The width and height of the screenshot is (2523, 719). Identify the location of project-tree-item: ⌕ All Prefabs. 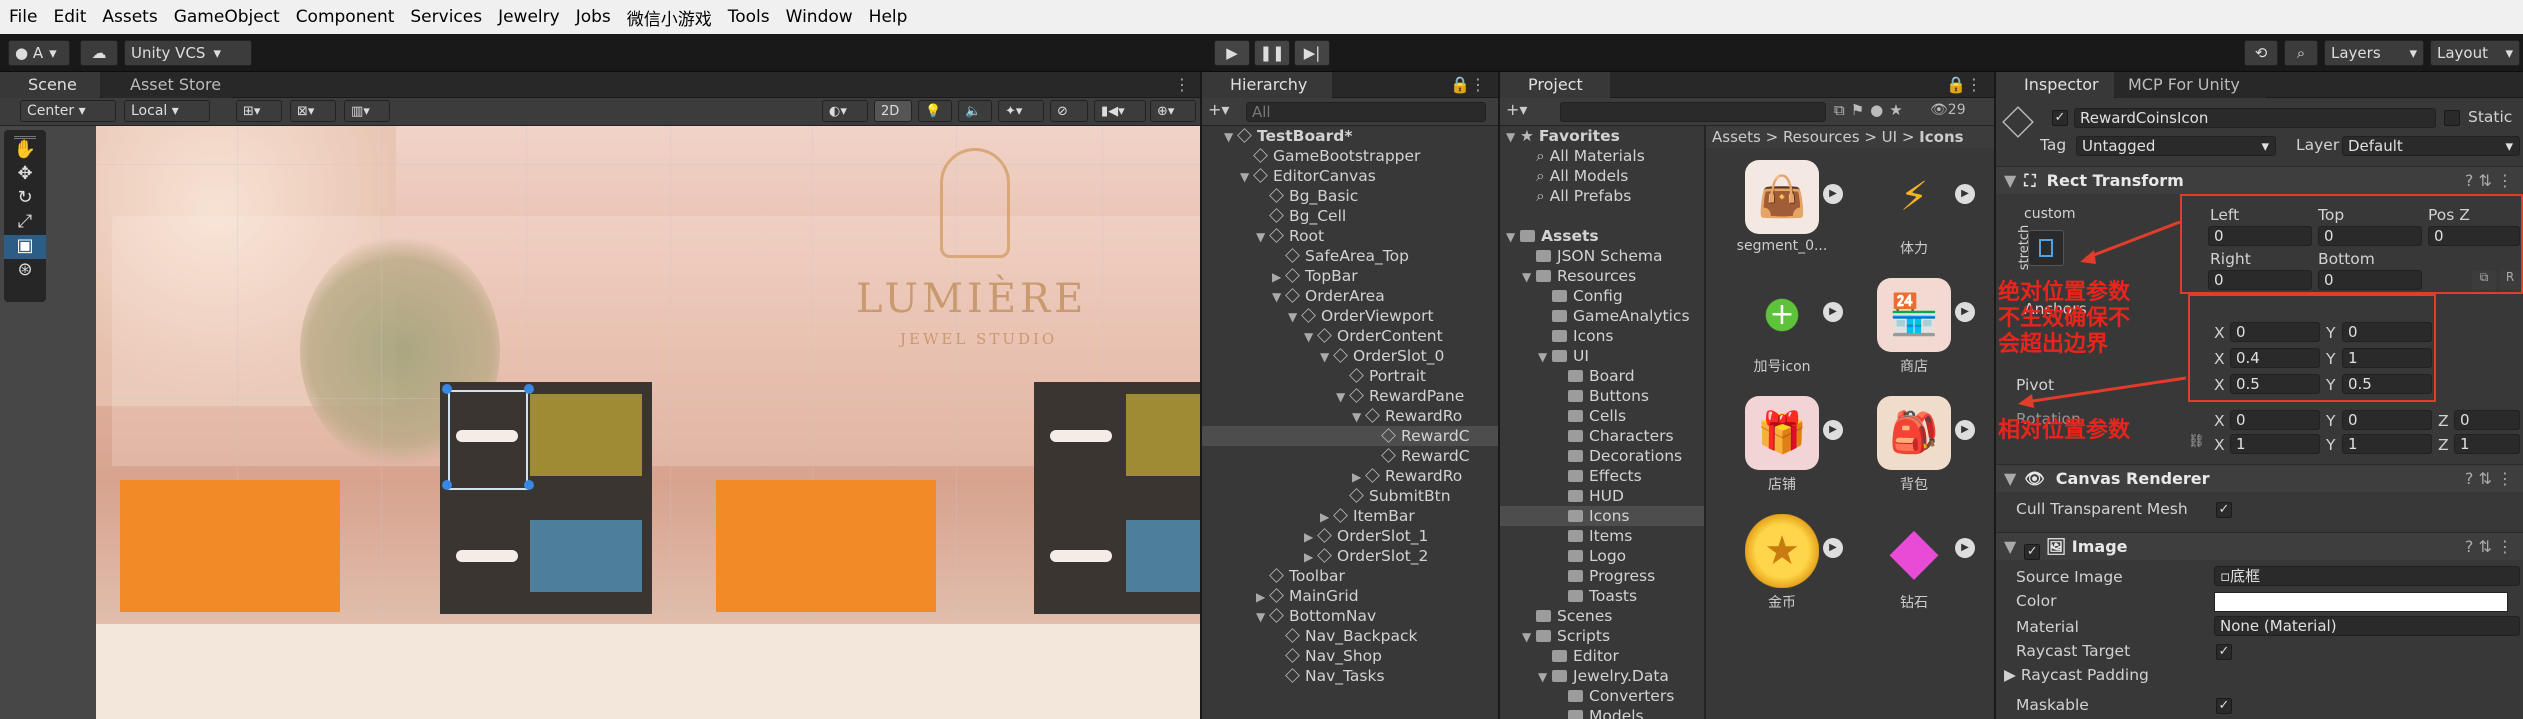
(1602, 196).